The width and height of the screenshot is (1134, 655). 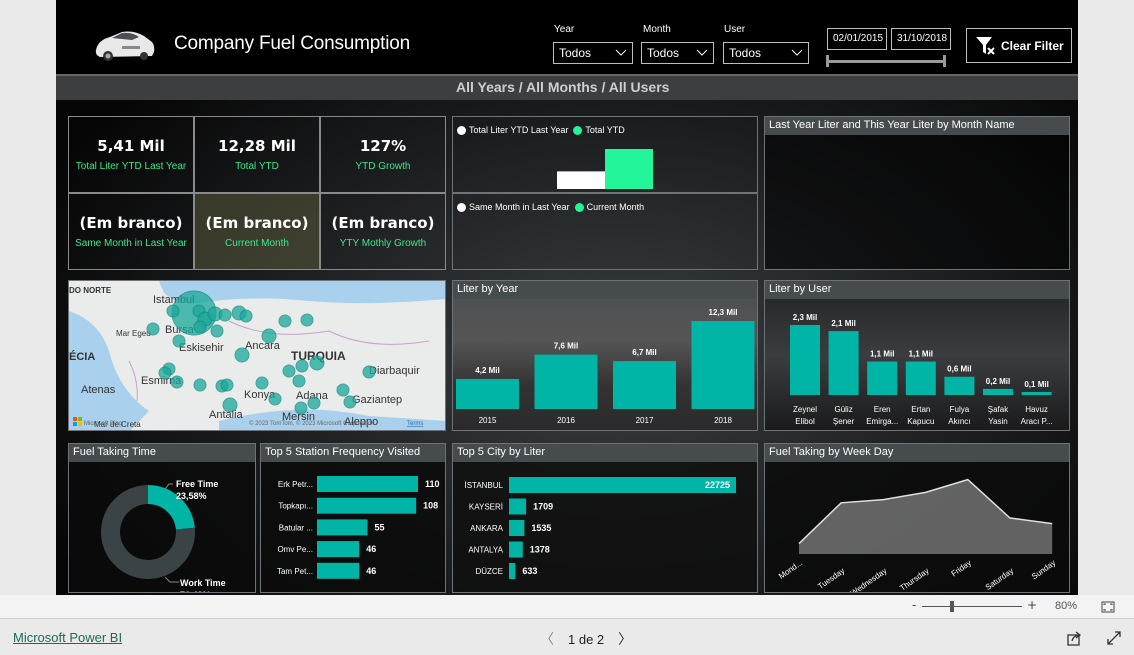 I want to click on panel-title: Liter by User, so click(x=917, y=290).